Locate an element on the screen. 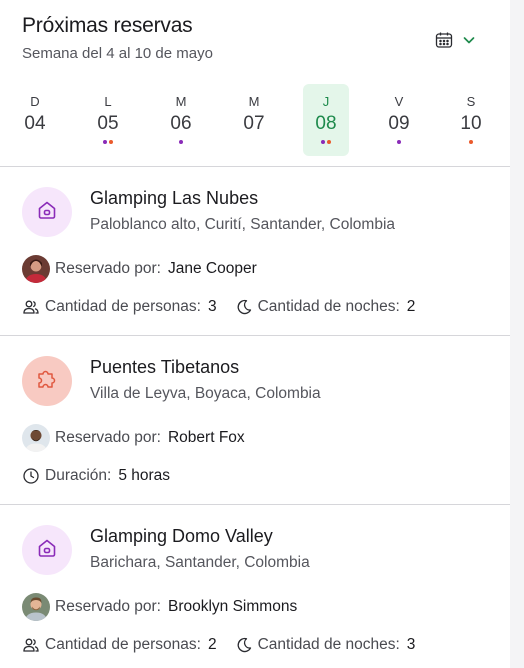  booked-by-name: Robert Fox is located at coordinates (206, 437).